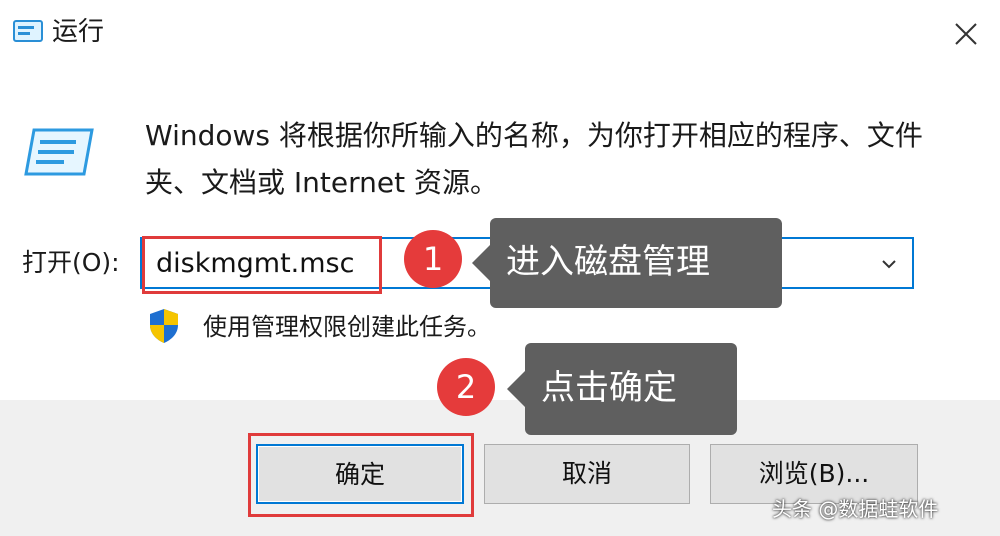  Describe the element at coordinates (59, 152) in the screenshot. I see `run-dialog-icon` at that location.